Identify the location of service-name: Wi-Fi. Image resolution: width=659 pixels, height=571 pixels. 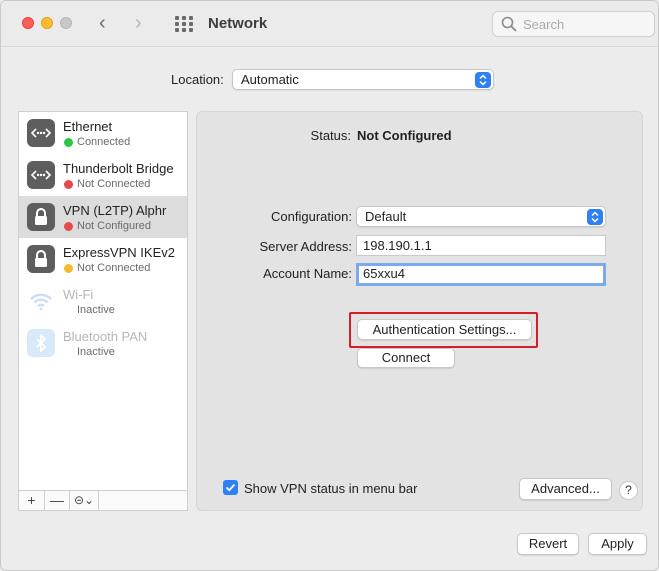
(78, 294).